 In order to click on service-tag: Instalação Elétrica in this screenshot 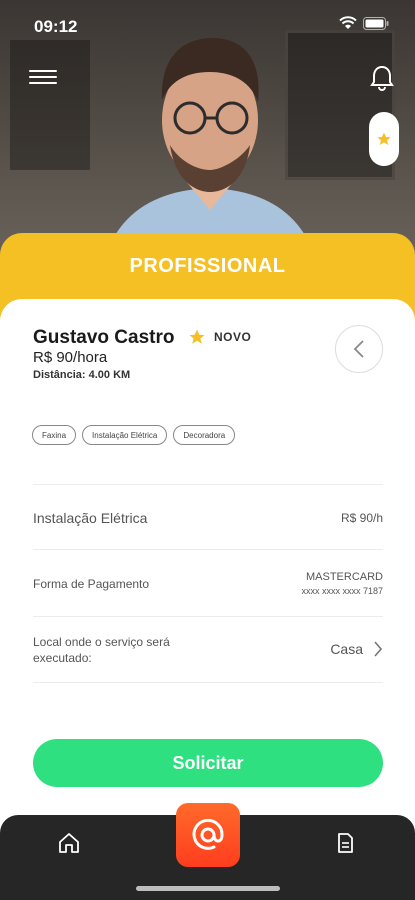, I will do `click(125, 435)`.